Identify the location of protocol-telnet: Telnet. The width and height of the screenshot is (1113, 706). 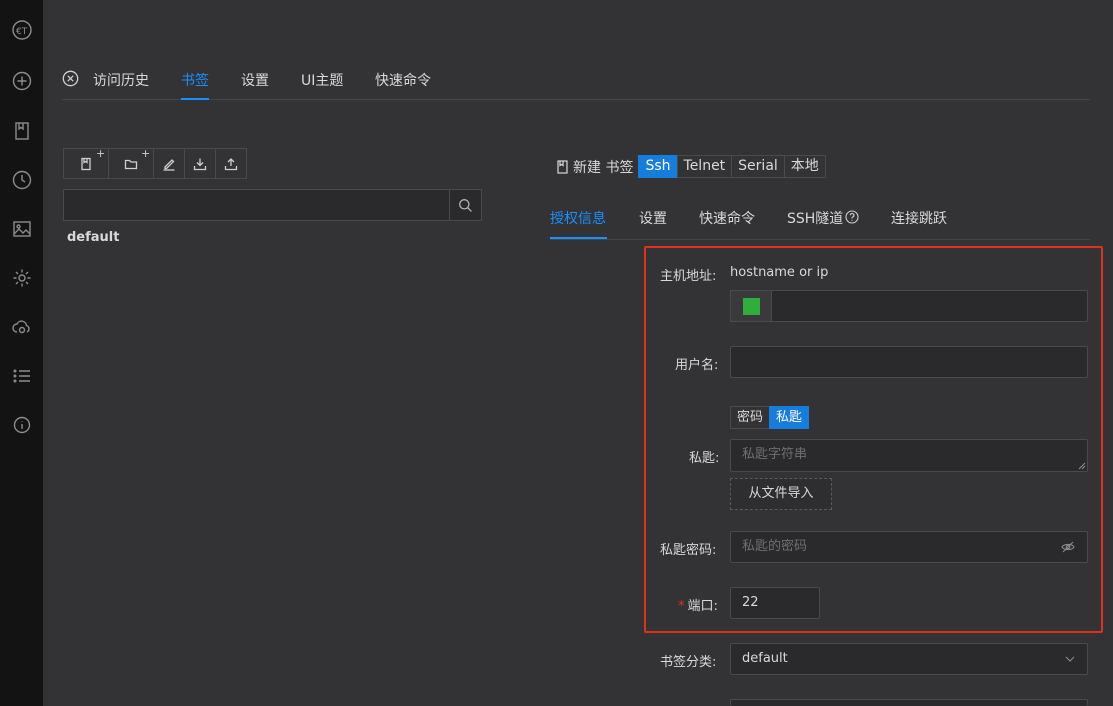
(704, 166).